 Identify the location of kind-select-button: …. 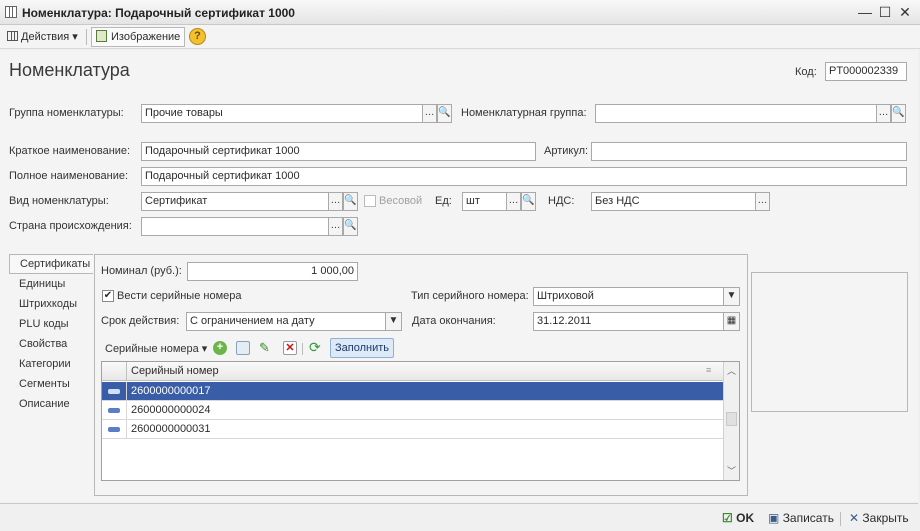
(335, 201).